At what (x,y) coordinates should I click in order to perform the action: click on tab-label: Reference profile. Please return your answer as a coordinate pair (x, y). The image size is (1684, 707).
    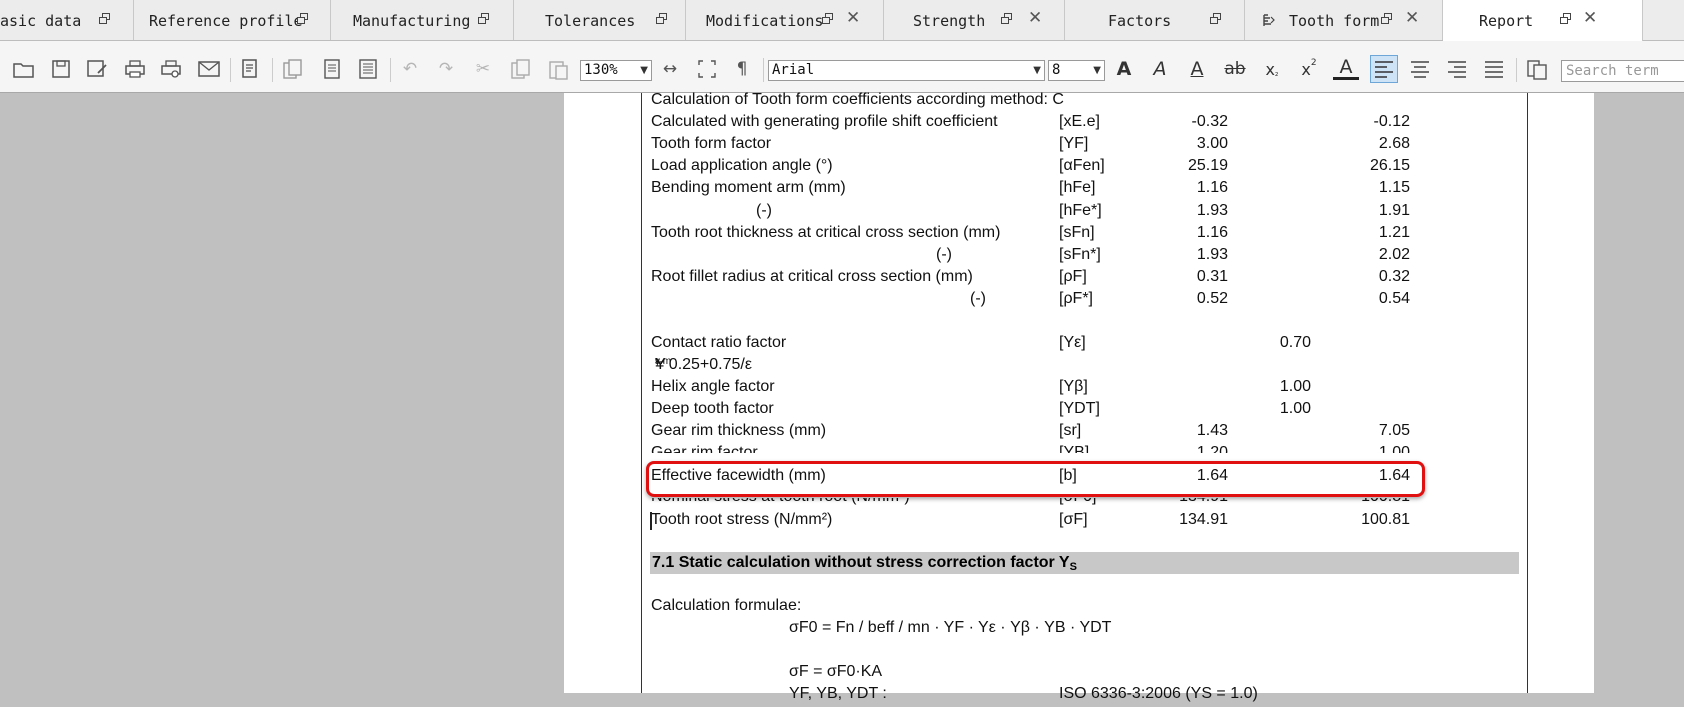
    Looking at the image, I should click on (226, 21).